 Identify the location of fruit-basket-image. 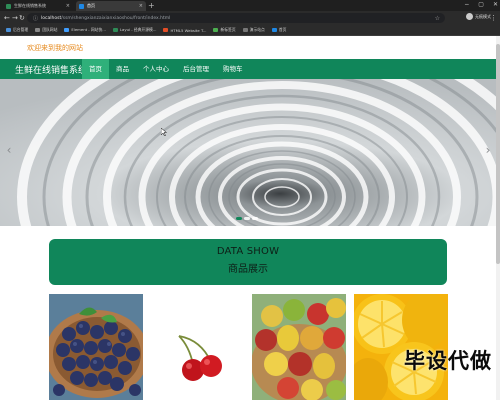
(299, 347).